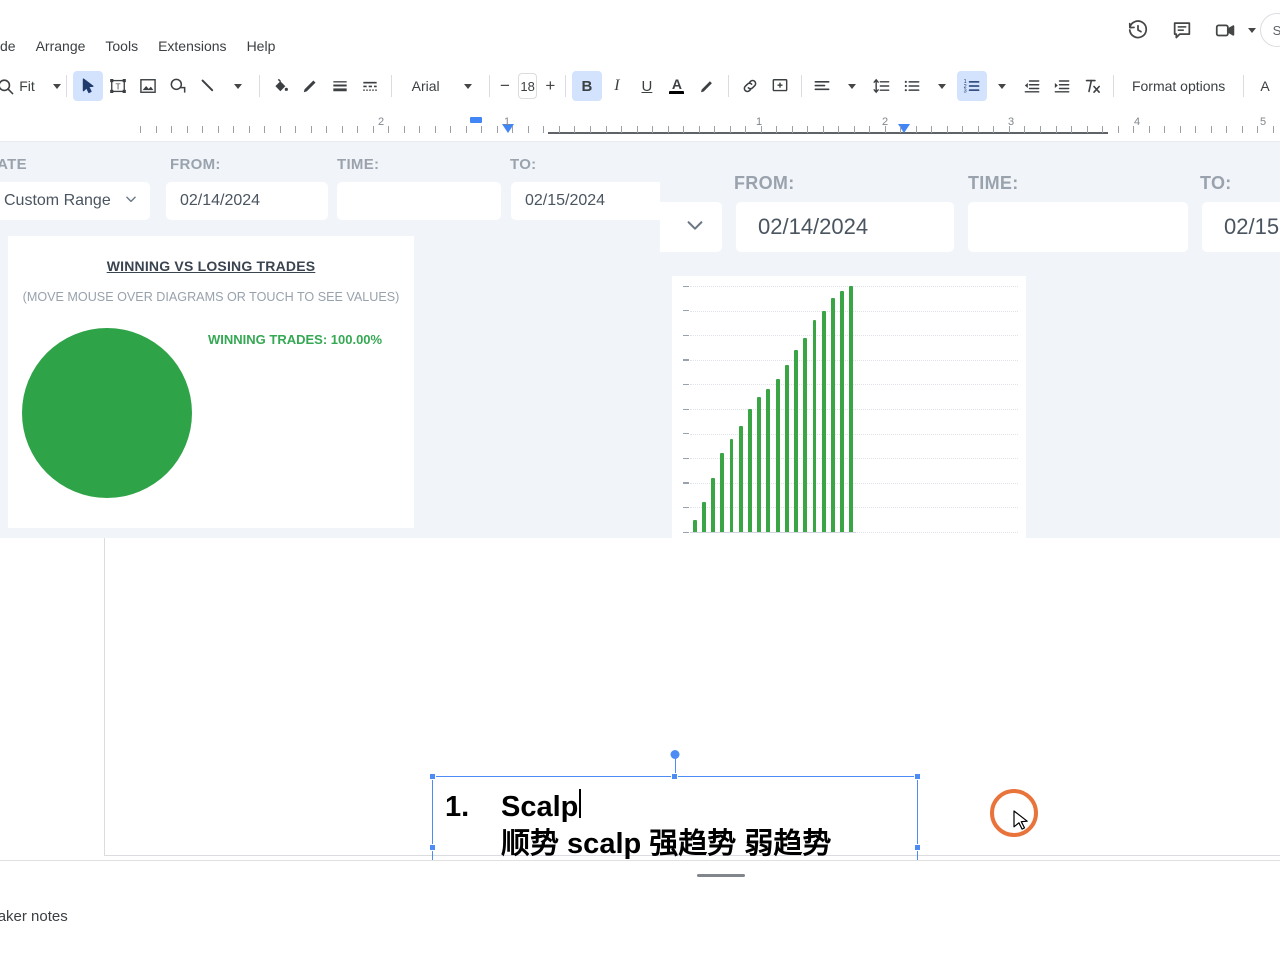 The height and width of the screenshot is (960, 1280). Describe the element at coordinates (917, 776) in the screenshot. I see `resize-handle-top-right` at that location.